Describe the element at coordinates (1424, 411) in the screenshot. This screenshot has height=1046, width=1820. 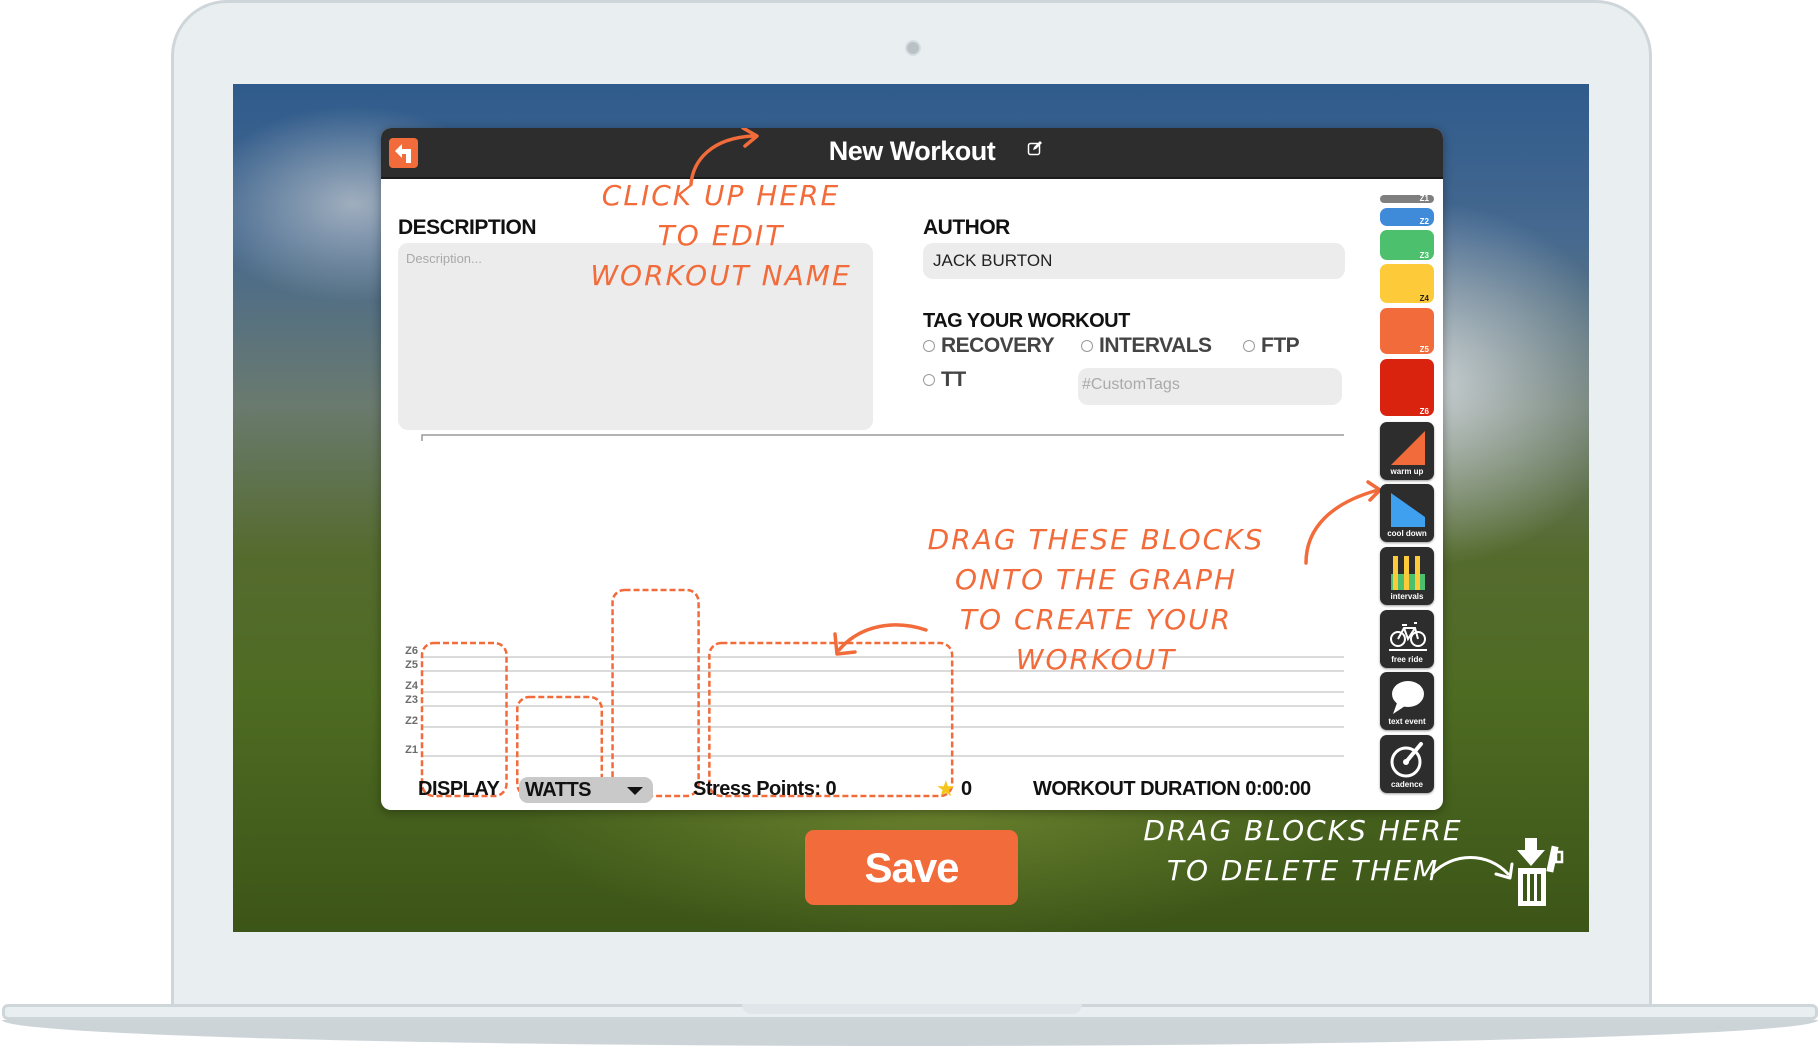
I see `zone-block-label: Z6` at that location.